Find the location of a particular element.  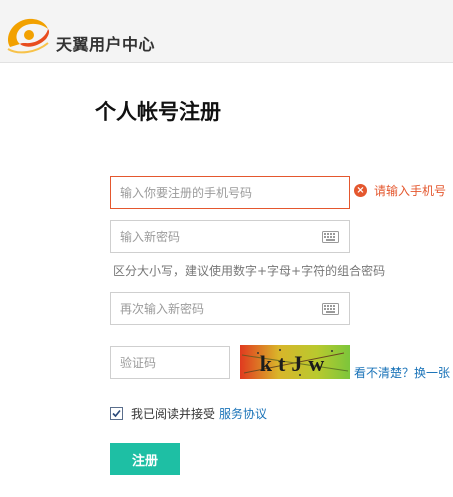

refresh-captcha-link: 看不清楚？换一张 is located at coordinates (402, 372).